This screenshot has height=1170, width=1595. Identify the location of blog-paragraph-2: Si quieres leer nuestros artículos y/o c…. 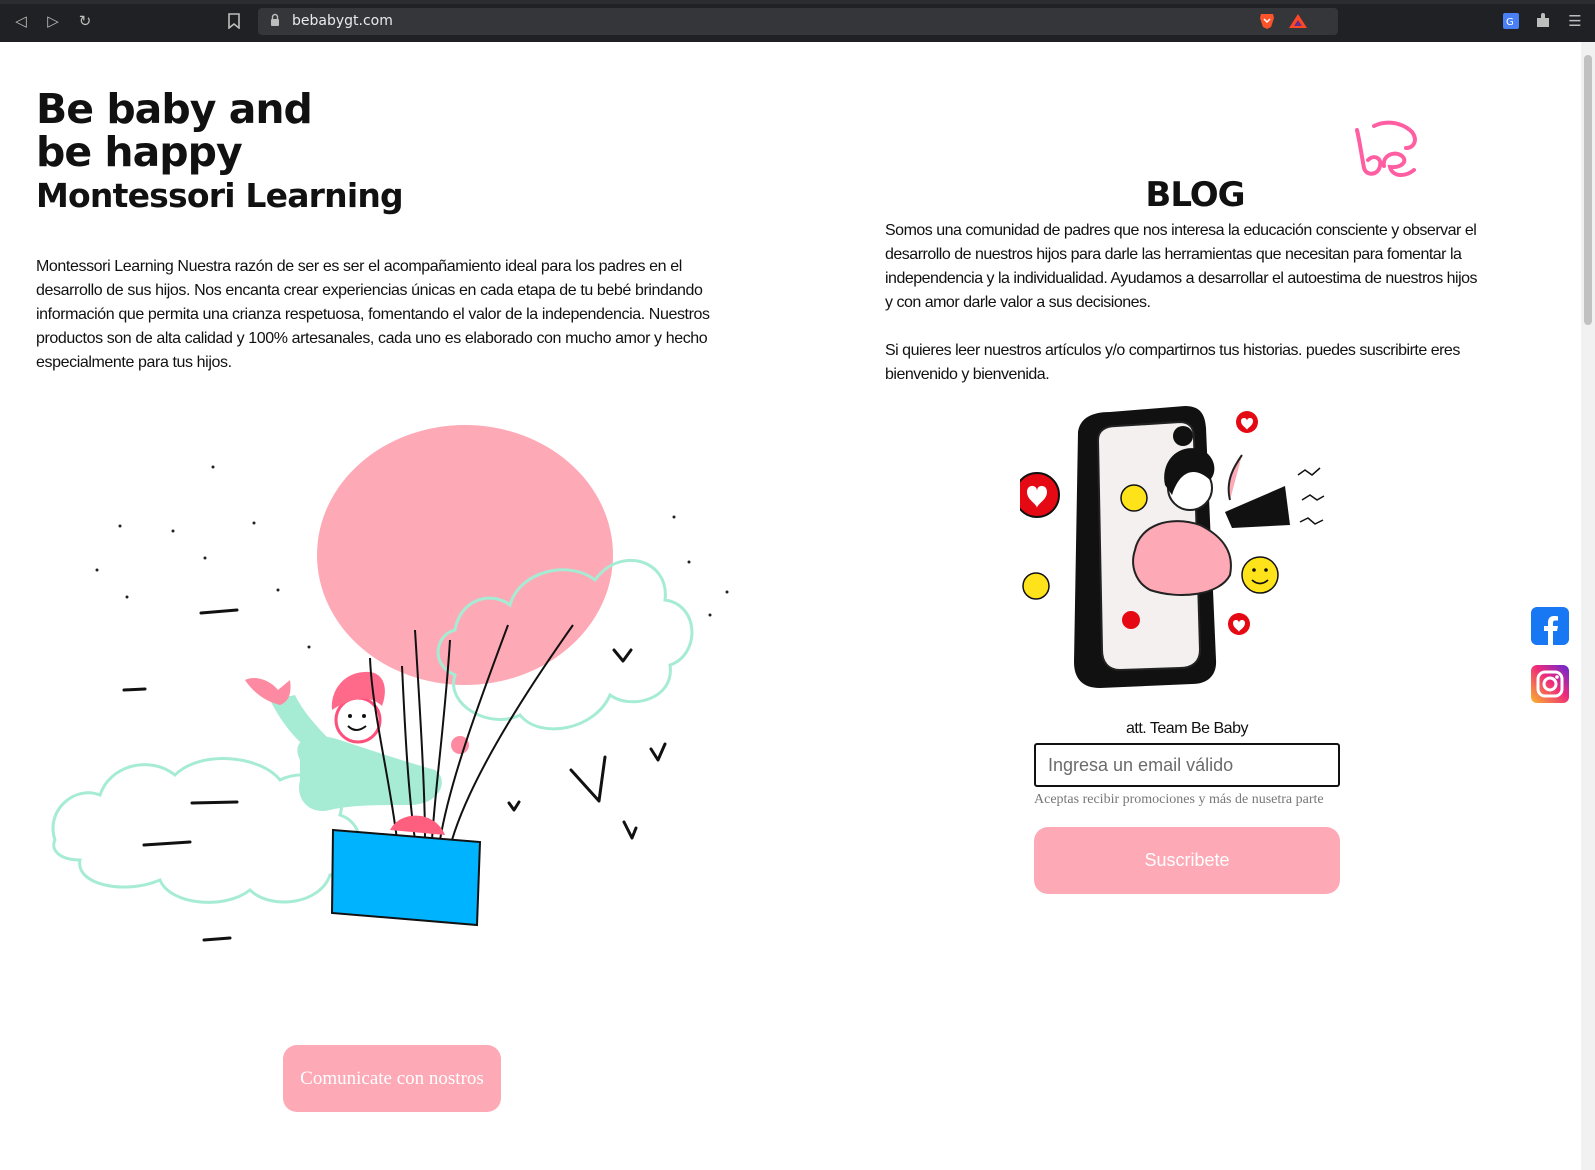
(1172, 362).